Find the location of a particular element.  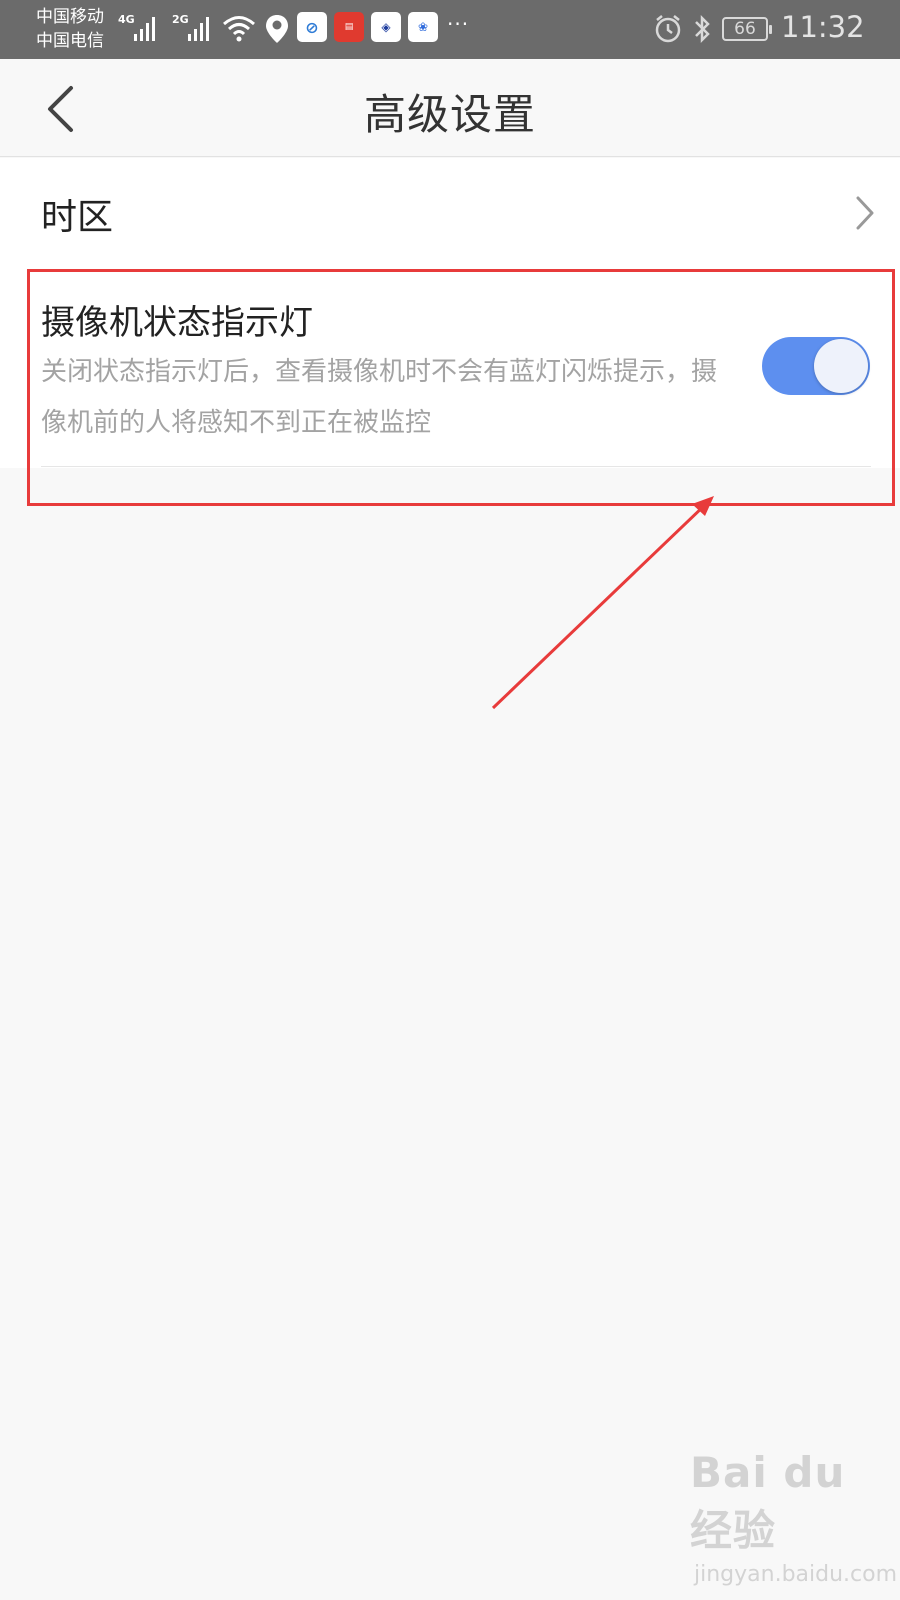

annotation-arrow-icon is located at coordinates (602, 603).